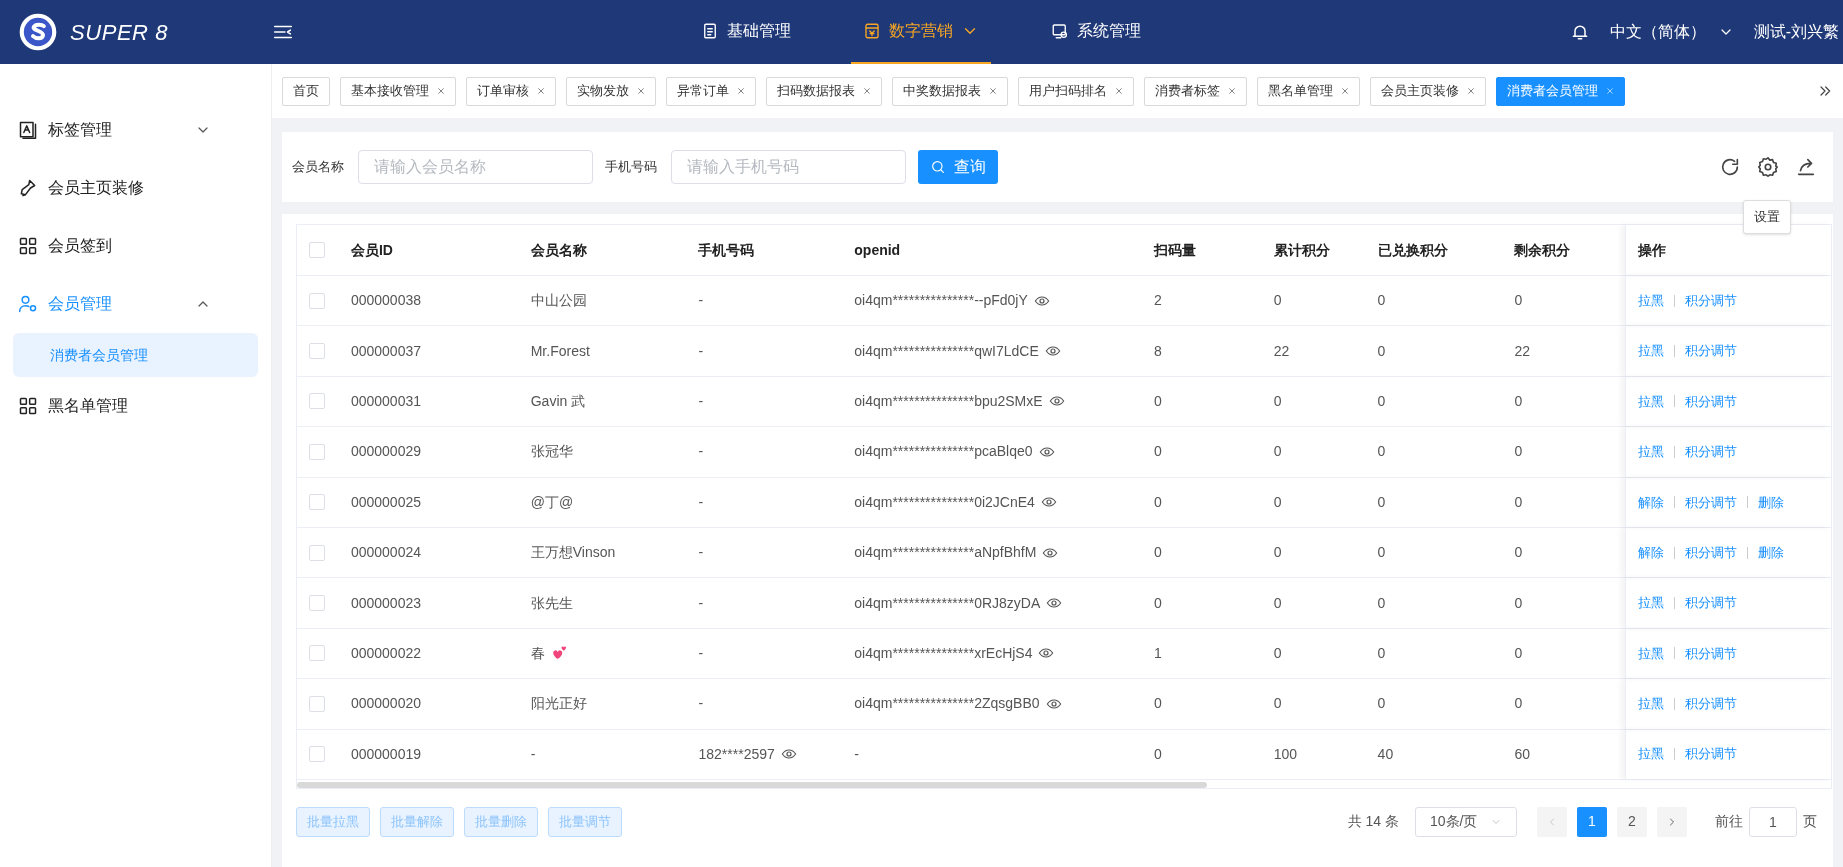 The width and height of the screenshot is (1843, 867). What do you see at coordinates (1308, 91) in the screenshot?
I see `page-tab: 黑名单管理` at bounding box center [1308, 91].